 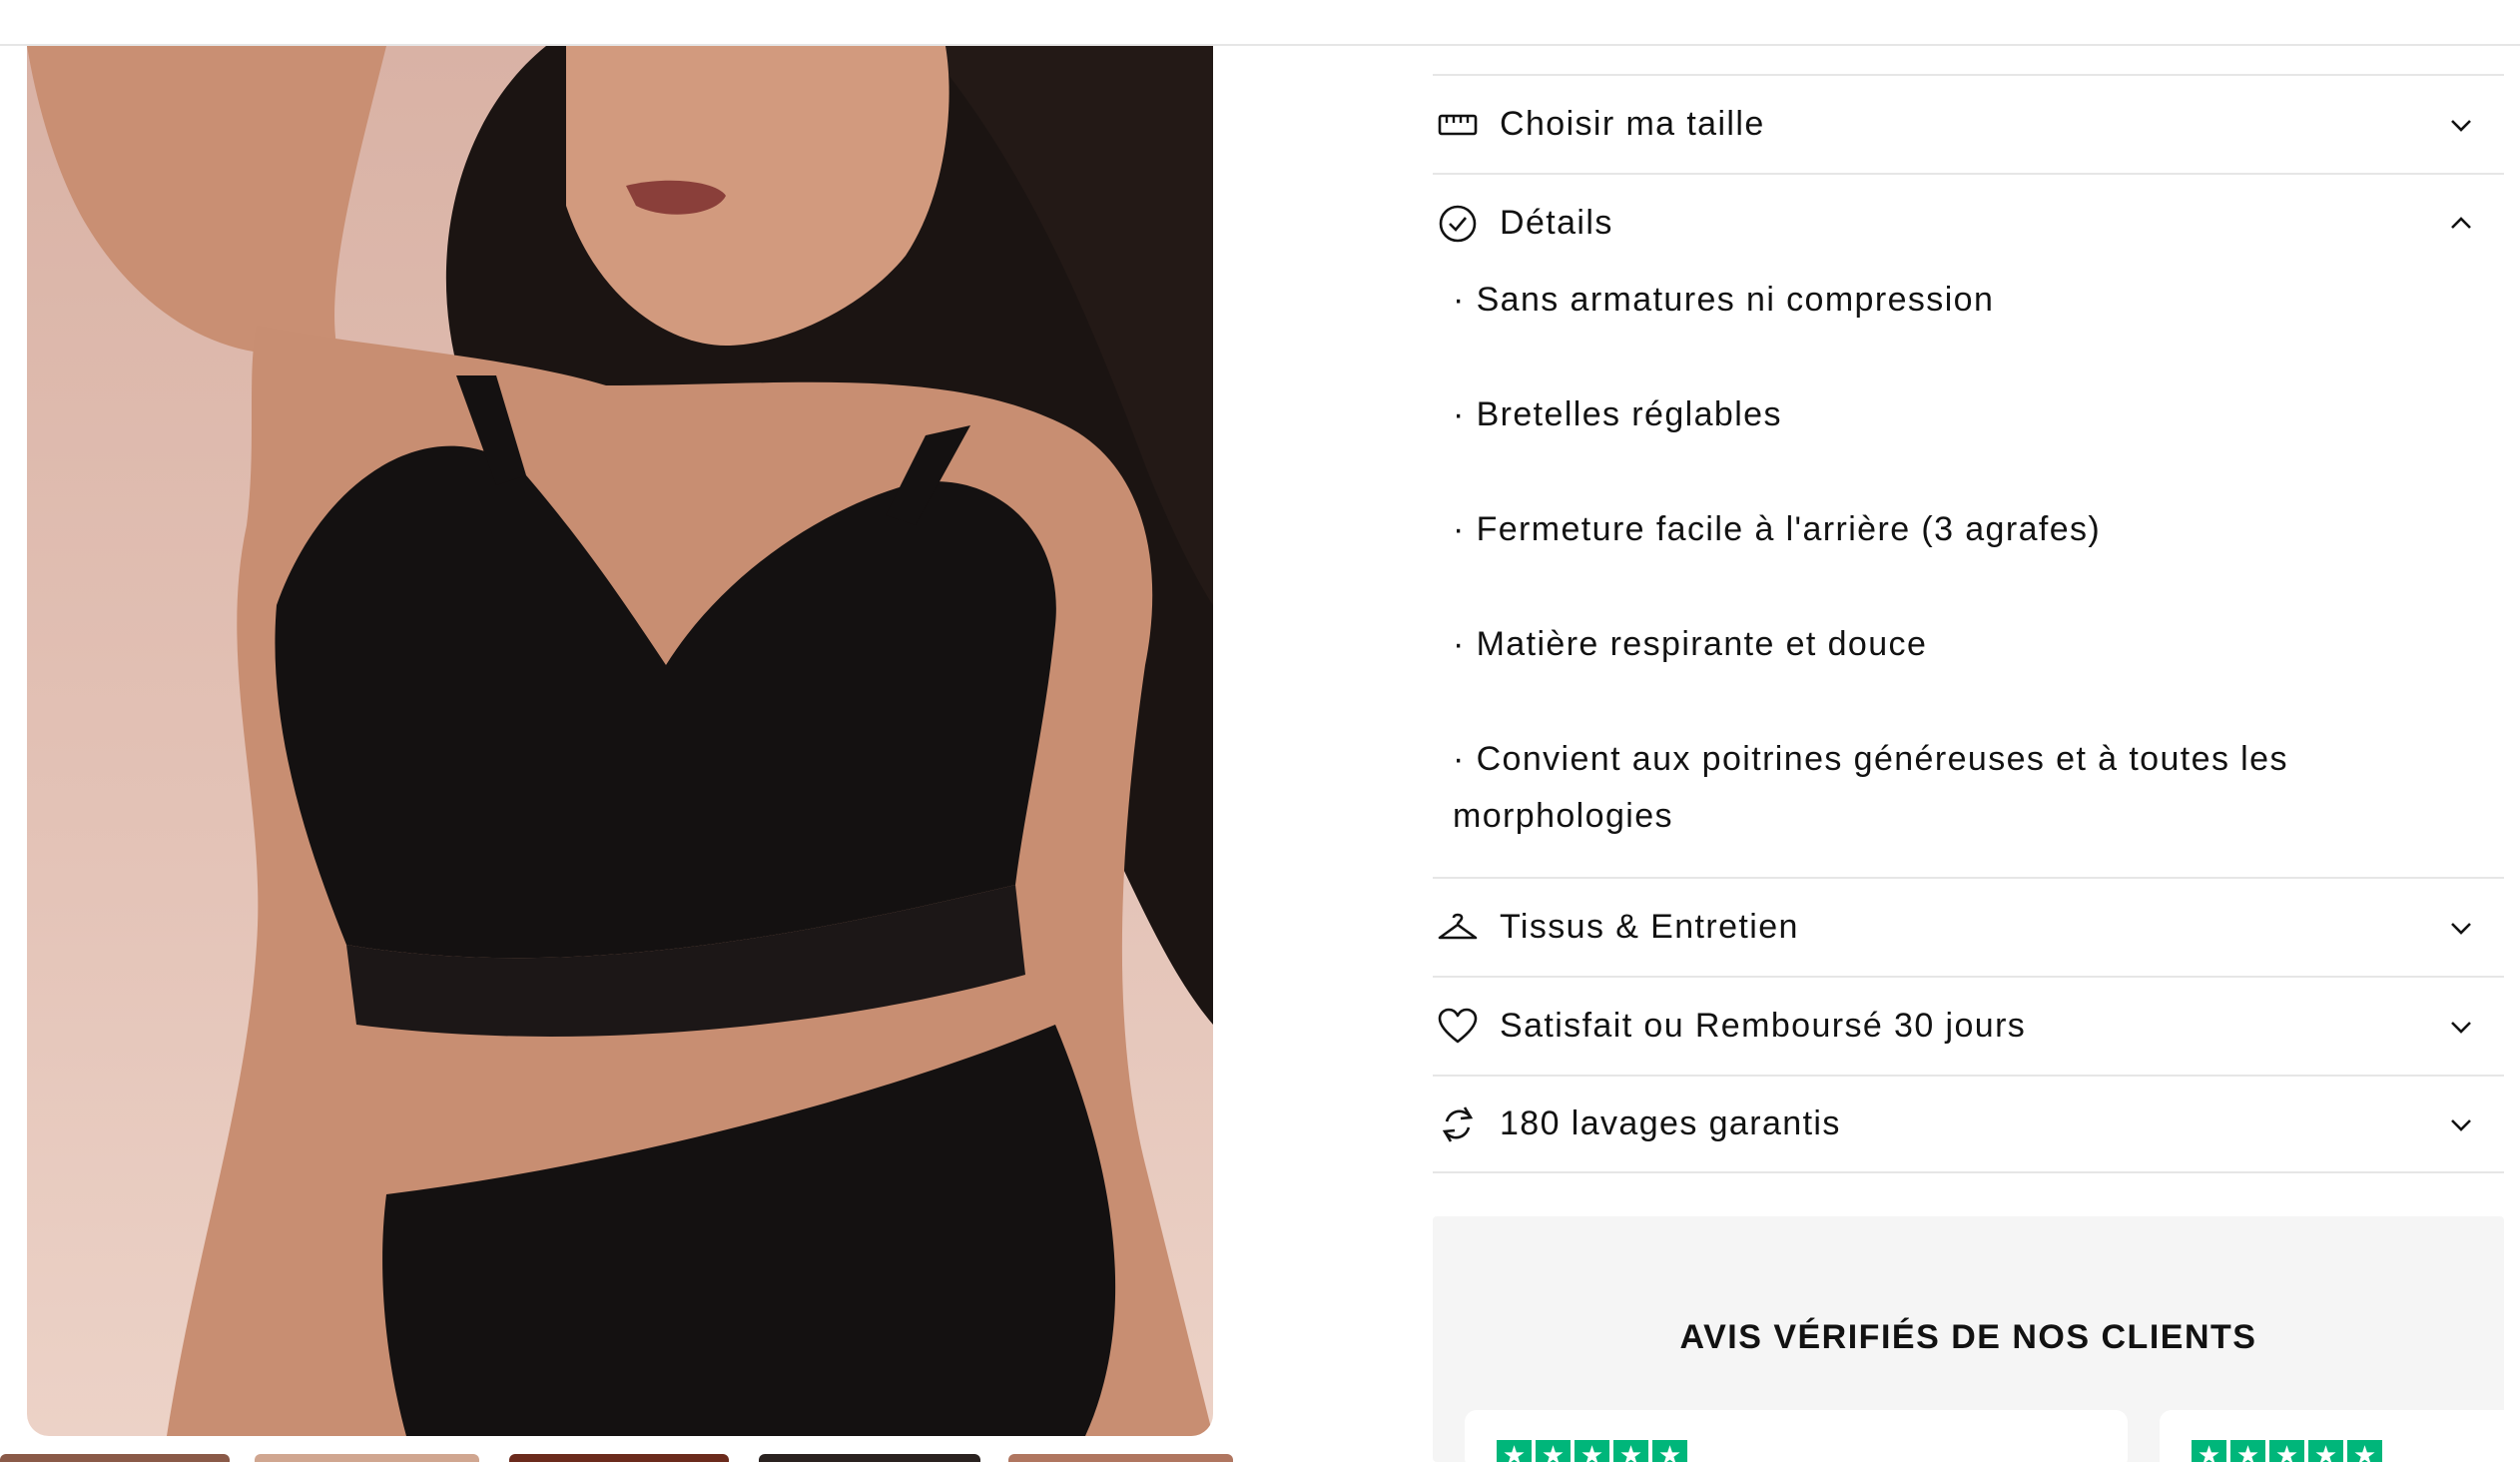 I want to click on accordion-washes: 180 lavages garantis, so click(x=1968, y=1124).